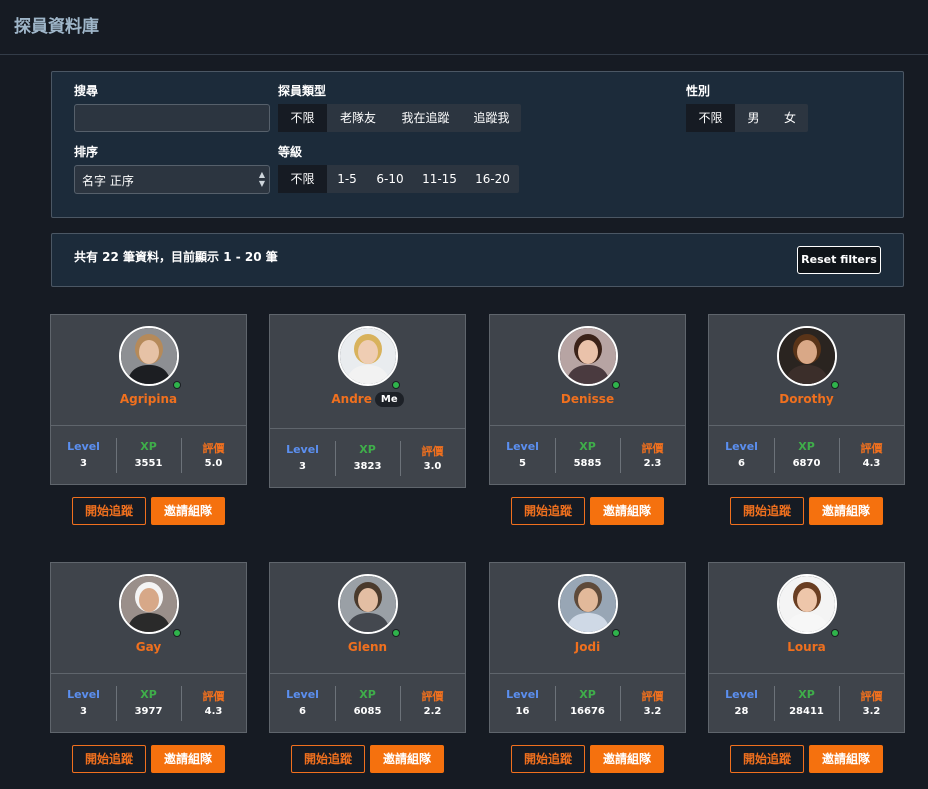 This screenshot has height=789, width=928. What do you see at coordinates (302, 91) in the screenshot?
I see `agent-type-label: 探員類型` at bounding box center [302, 91].